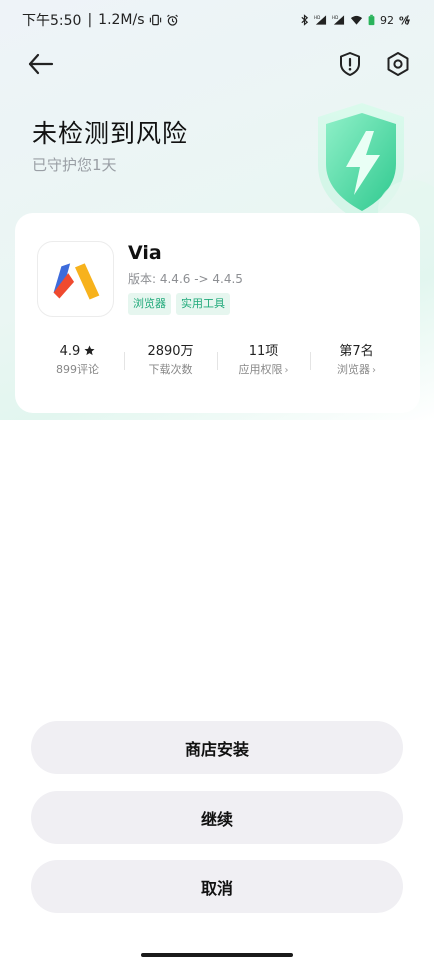 The image size is (434, 964). Describe the element at coordinates (217, 955) in the screenshot. I see `home-indicator` at that location.